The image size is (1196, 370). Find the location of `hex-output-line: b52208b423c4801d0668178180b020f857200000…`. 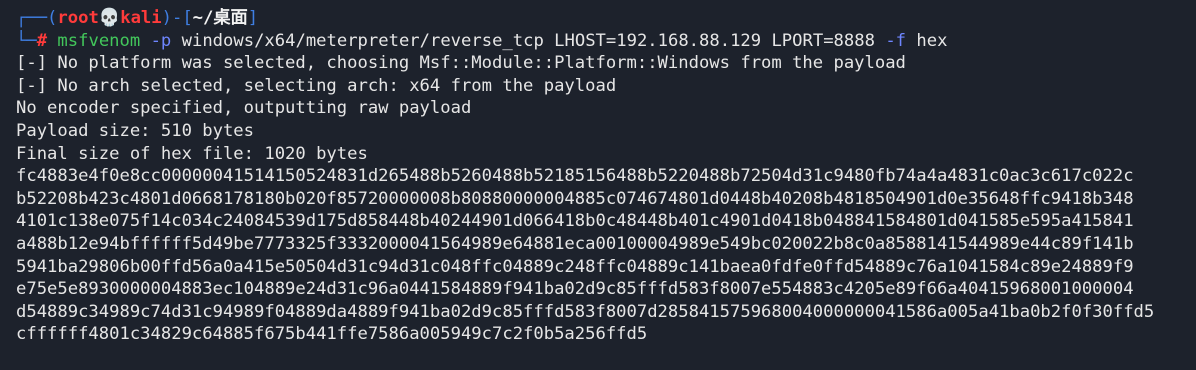

hex-output-line: b52208b423c4801d0668178180b020f857200000… is located at coordinates (575, 198).